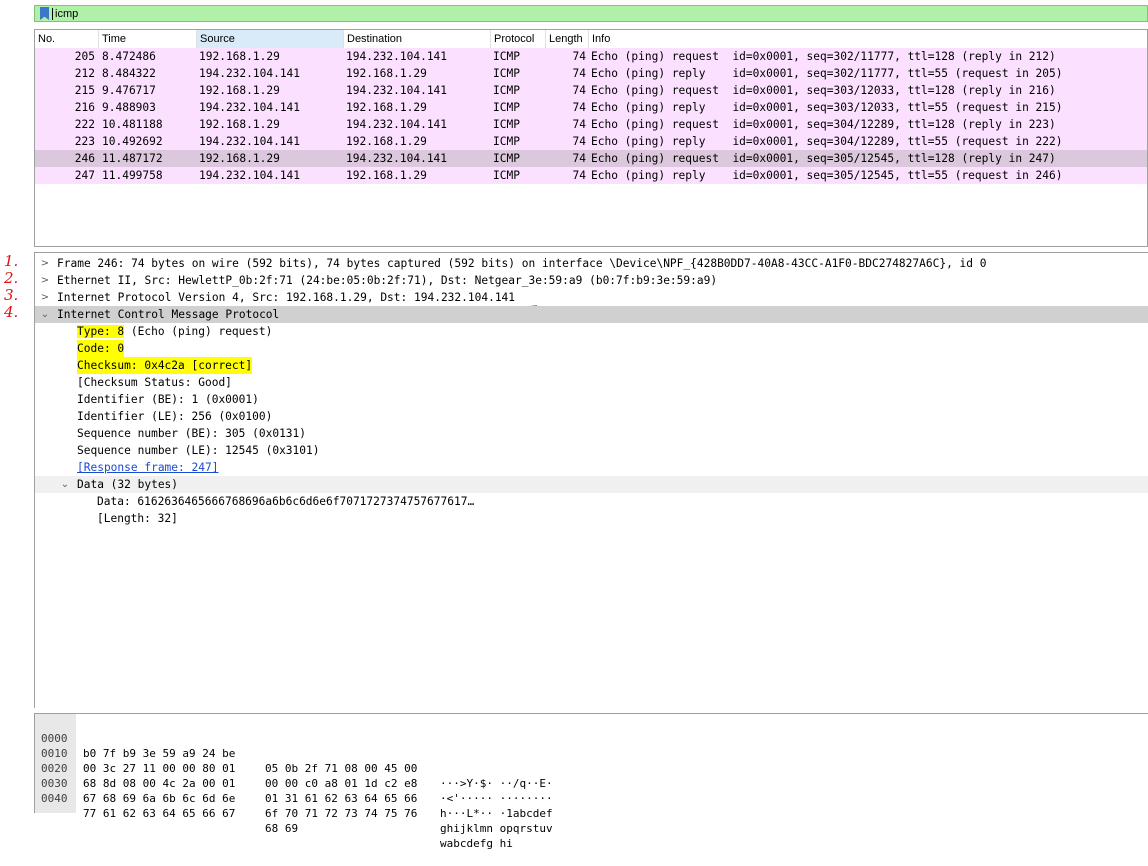 The height and width of the screenshot is (866, 1148). Describe the element at coordinates (11, 295) in the screenshot. I see `annotation-number-3: 3.` at that location.